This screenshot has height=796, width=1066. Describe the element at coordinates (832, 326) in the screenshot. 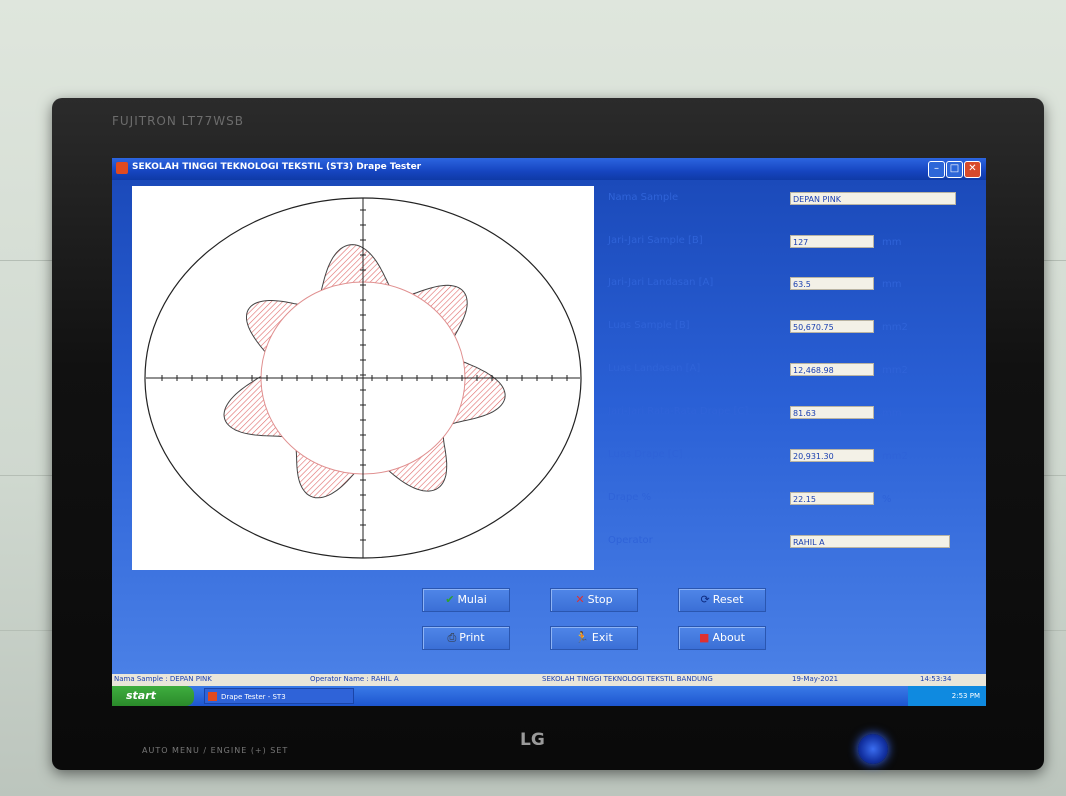

I see `field-input: 50,670.75` at that location.